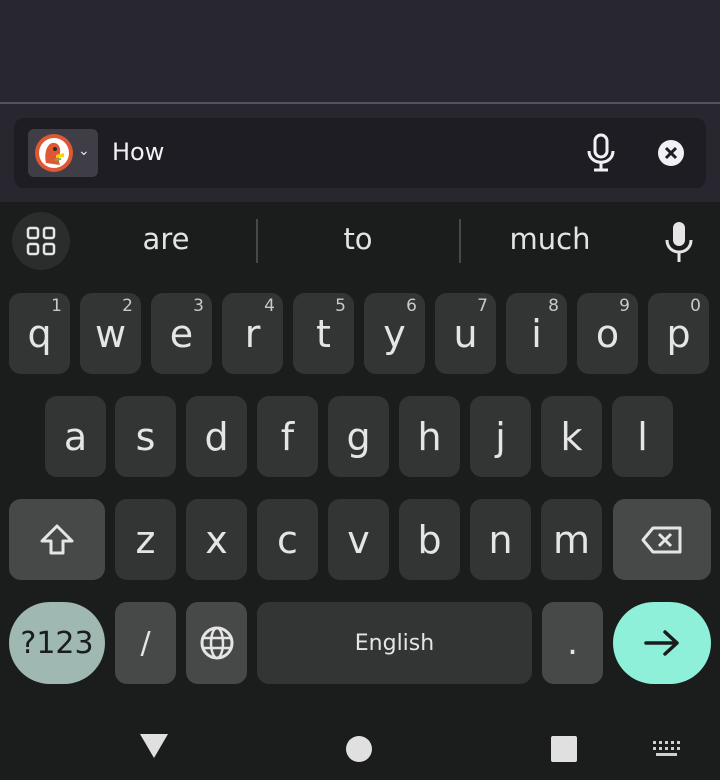  What do you see at coordinates (198, 306) in the screenshot?
I see `key-hint: 3` at bounding box center [198, 306].